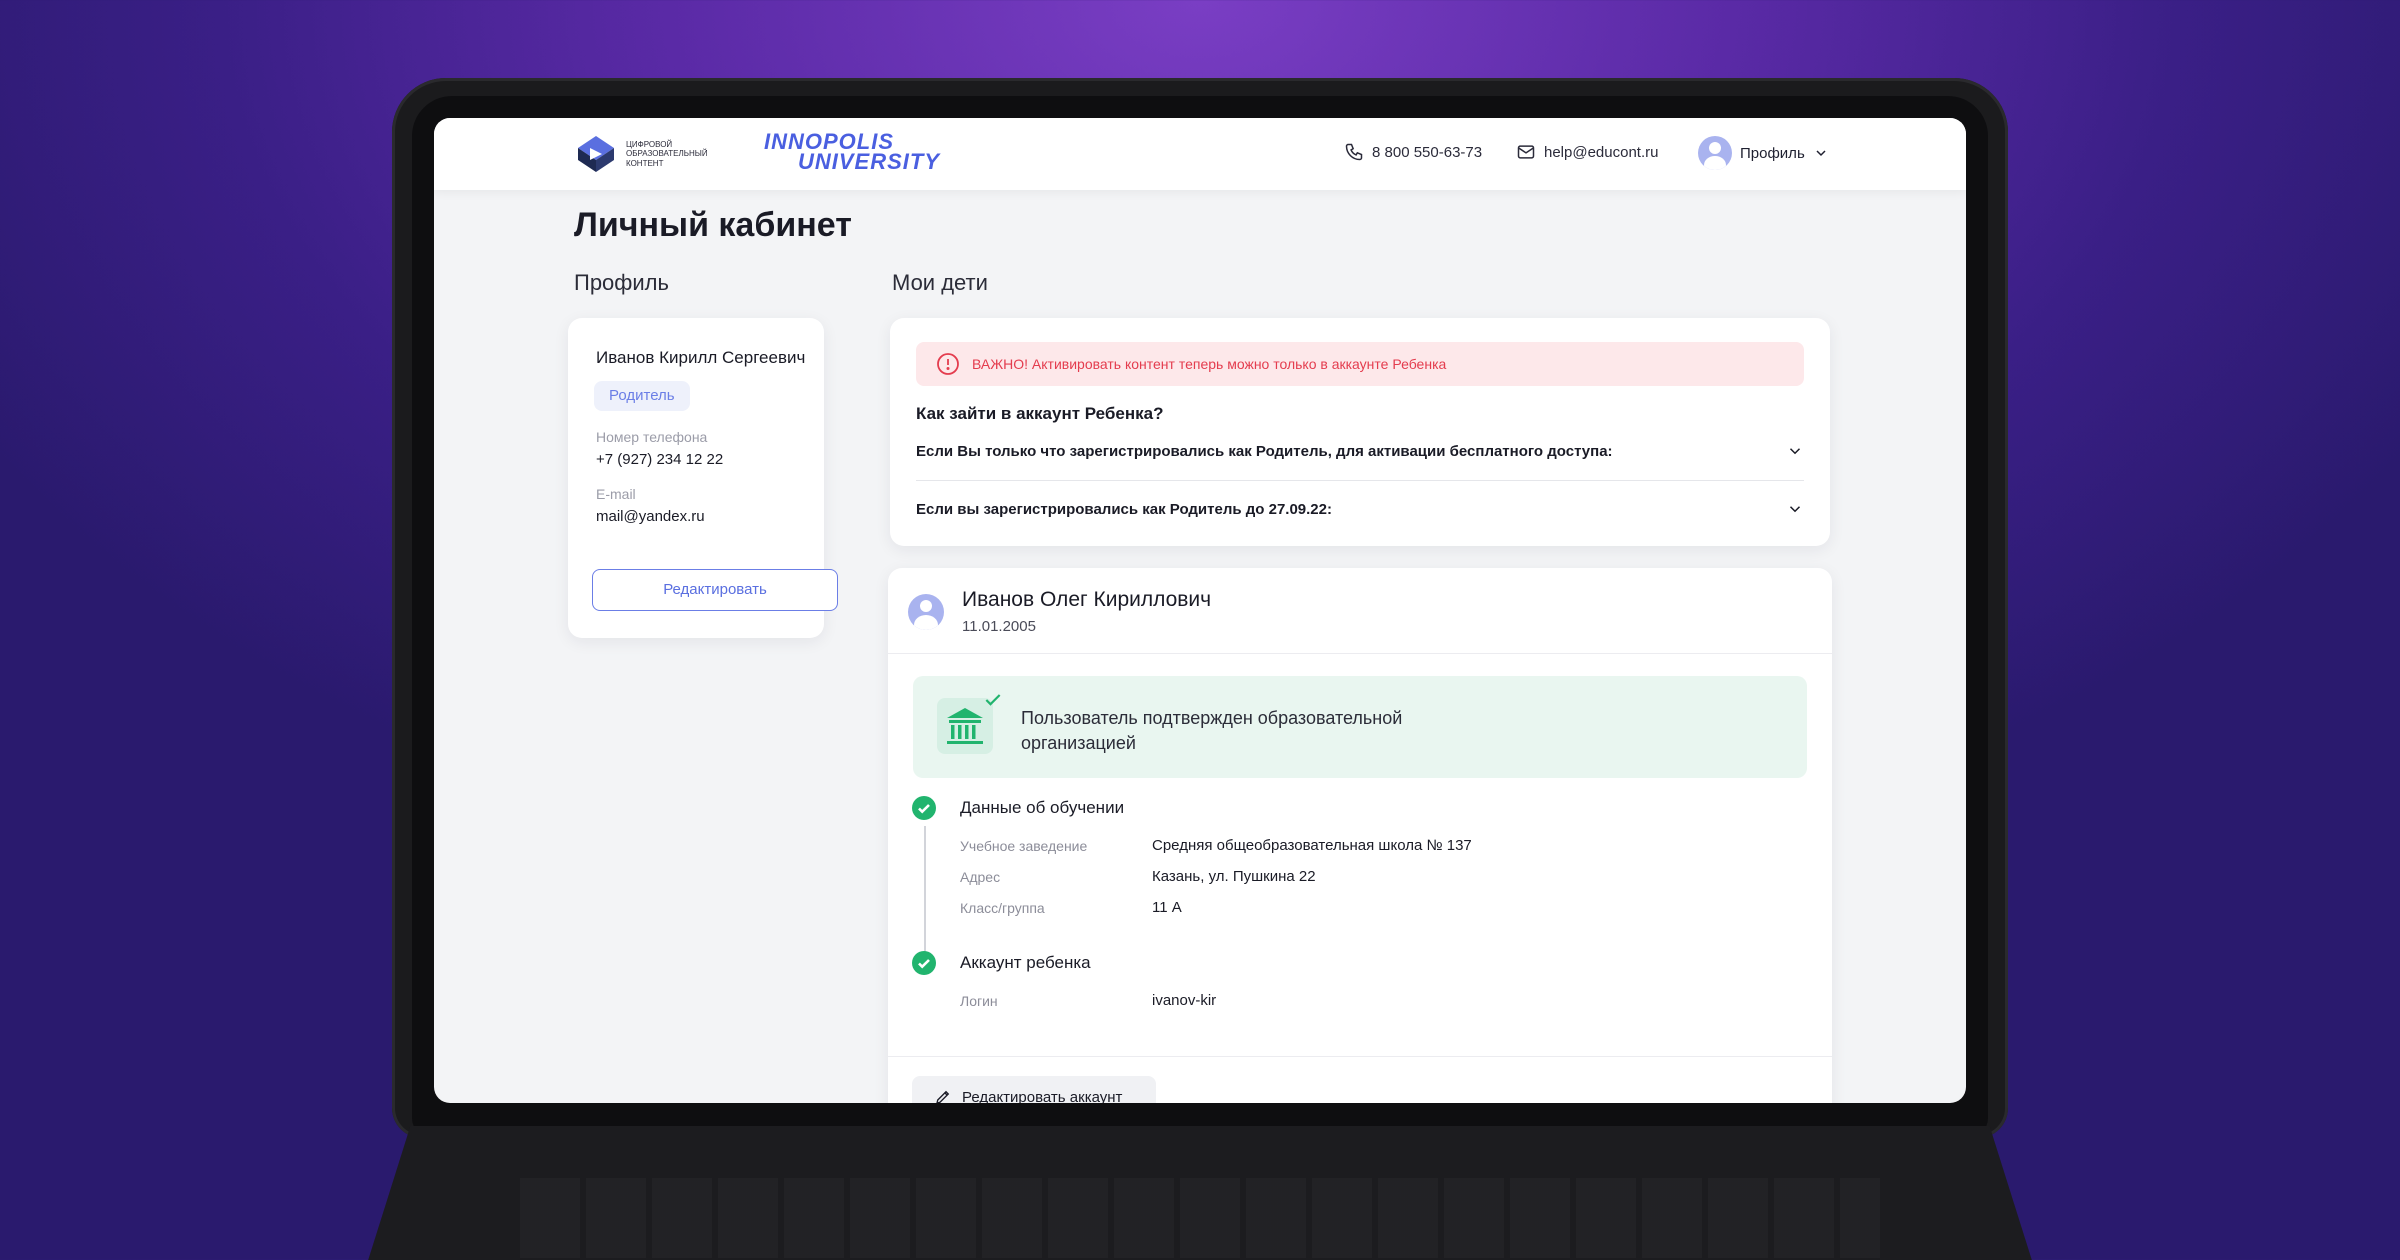  I want to click on educont-logo-icon, so click(596, 154).